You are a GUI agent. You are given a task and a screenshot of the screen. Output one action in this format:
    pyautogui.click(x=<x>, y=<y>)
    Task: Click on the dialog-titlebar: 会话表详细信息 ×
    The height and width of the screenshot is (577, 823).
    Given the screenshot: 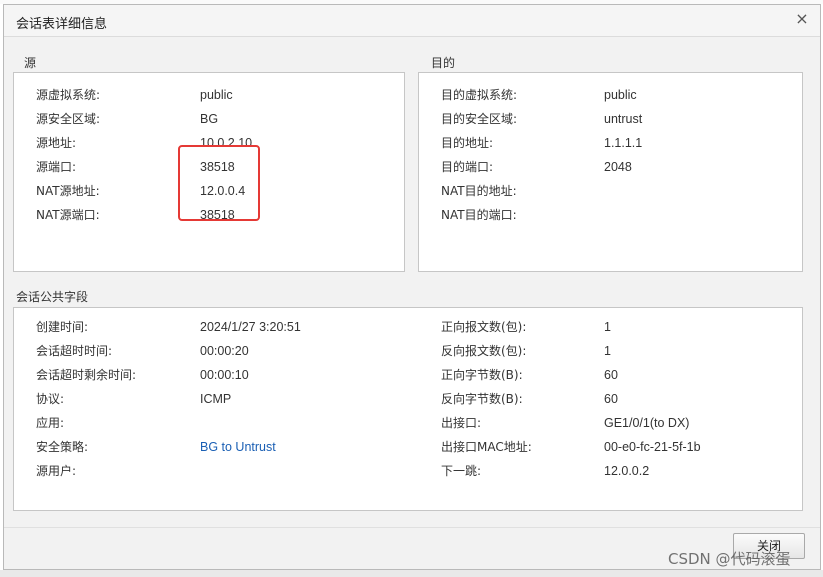 What is the action you would take?
    pyautogui.click(x=412, y=21)
    